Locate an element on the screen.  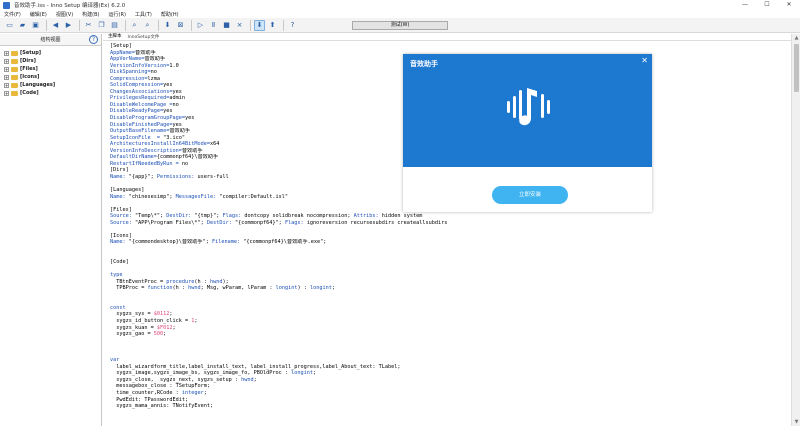
code-token: sygzs_gao = is located at coordinates (132, 334).